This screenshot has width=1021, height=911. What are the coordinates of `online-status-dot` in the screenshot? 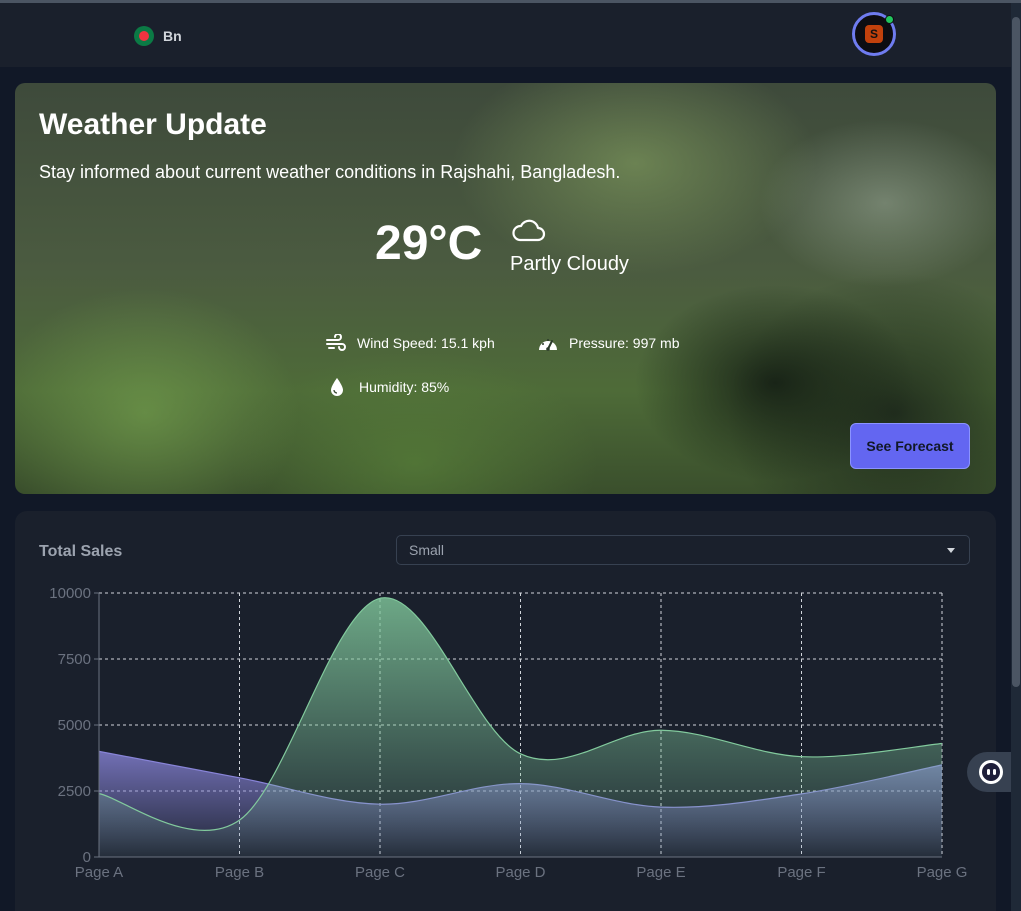 It's located at (889, 19).